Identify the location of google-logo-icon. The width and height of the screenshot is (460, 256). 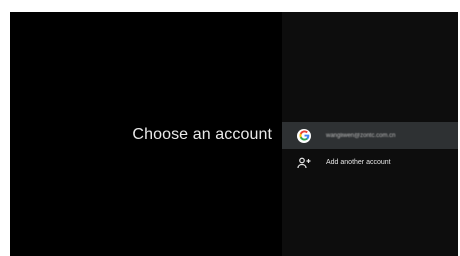
(304, 136).